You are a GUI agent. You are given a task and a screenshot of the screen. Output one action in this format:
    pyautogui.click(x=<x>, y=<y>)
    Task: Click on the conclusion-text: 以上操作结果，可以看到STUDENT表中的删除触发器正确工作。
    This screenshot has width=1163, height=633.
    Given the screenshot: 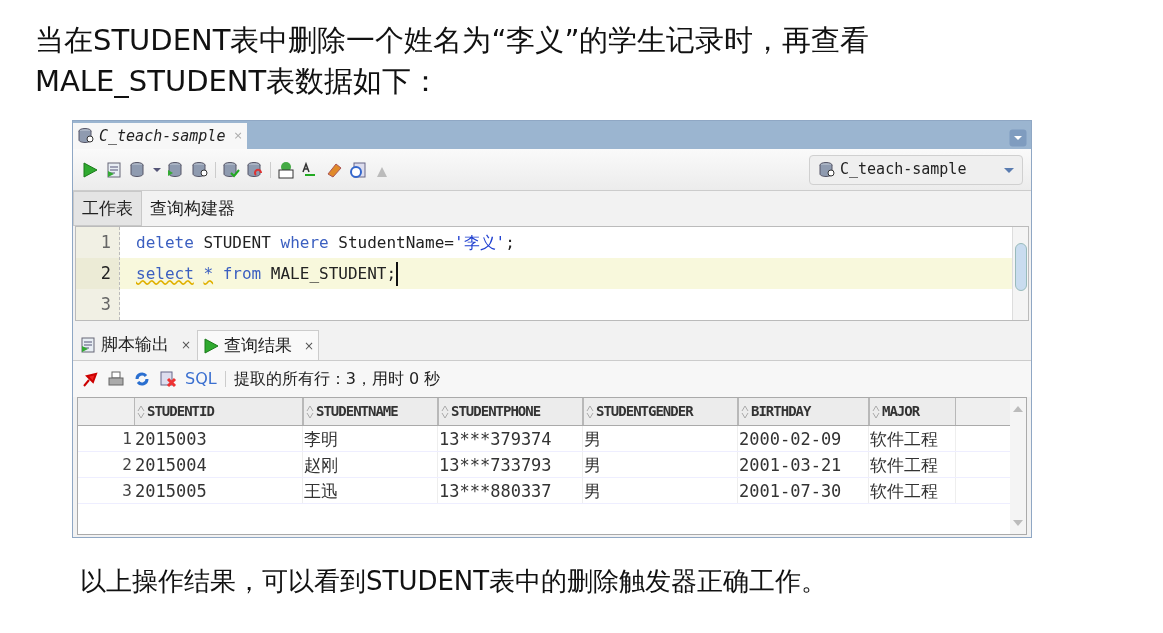 What is the action you would take?
    pyautogui.click(x=454, y=581)
    